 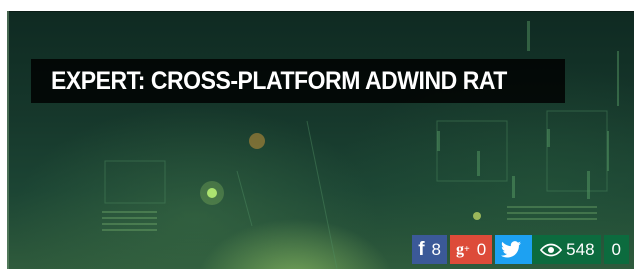 I want to click on twitter-share-button, so click(x=514, y=249).